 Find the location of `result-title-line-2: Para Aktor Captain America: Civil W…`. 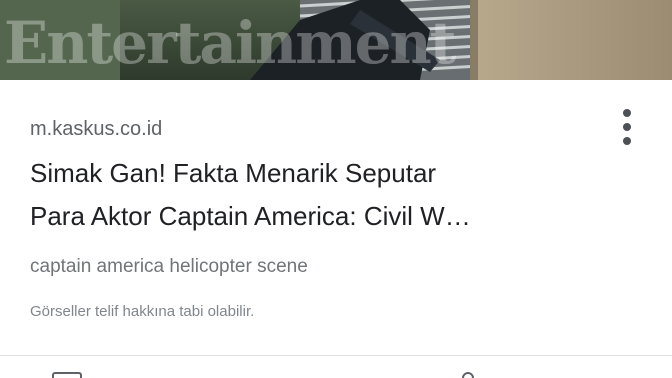

result-title-line-2: Para Aktor Captain America: Civil W… is located at coordinates (325, 216).